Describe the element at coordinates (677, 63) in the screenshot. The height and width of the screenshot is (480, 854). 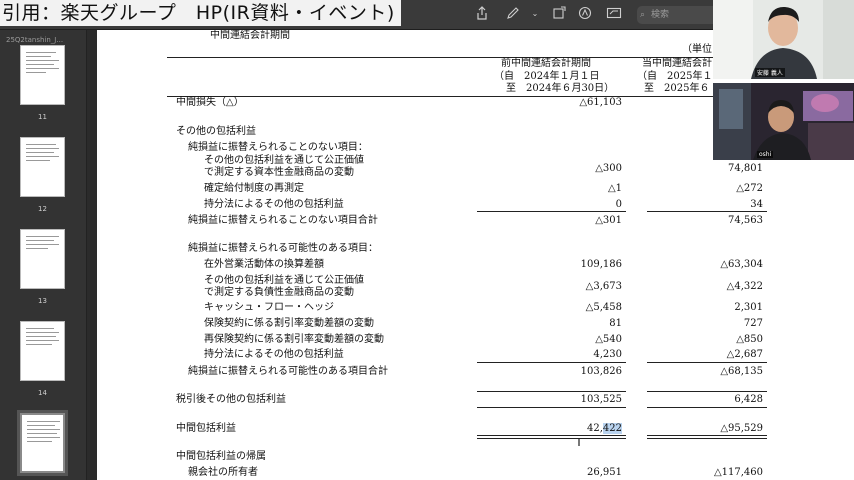
I see `curr-period-header: 当中間連結会計` at that location.